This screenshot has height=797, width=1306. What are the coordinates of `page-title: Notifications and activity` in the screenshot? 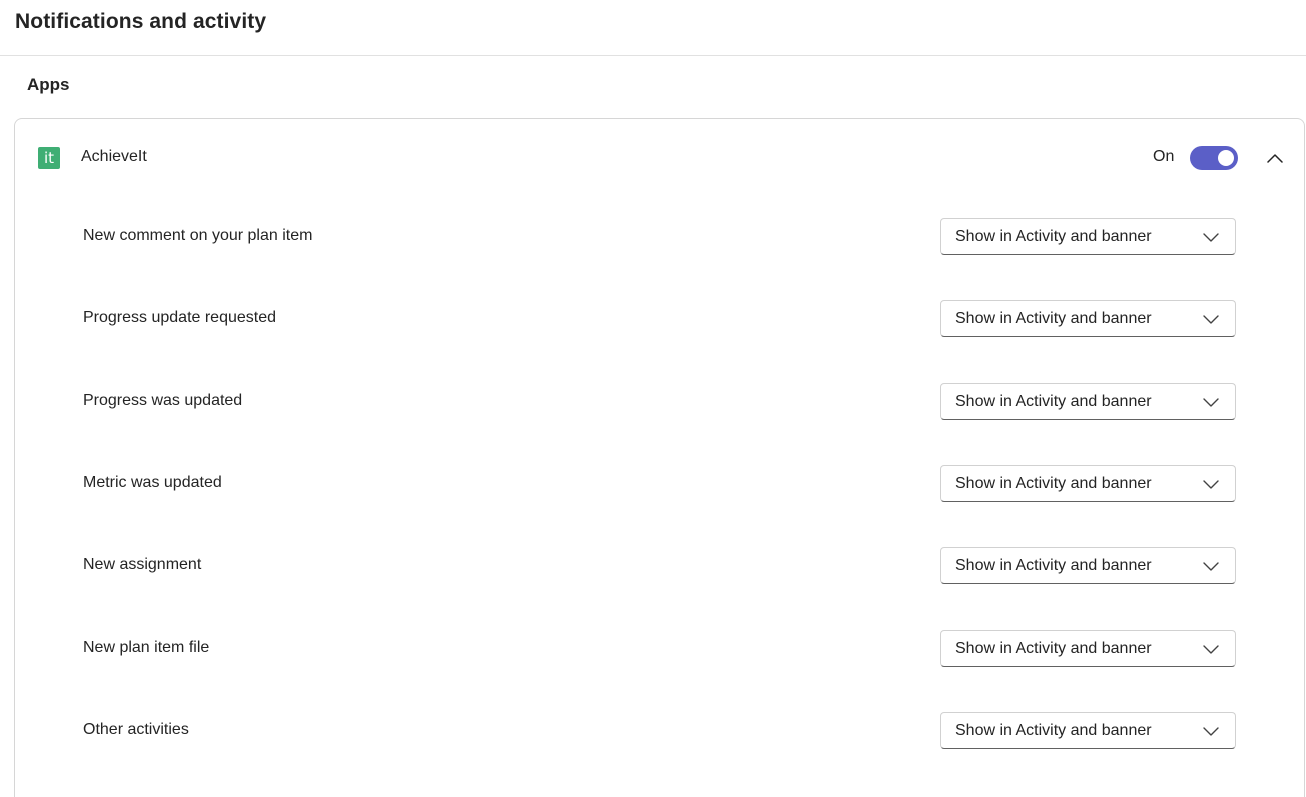 It's located at (141, 21).